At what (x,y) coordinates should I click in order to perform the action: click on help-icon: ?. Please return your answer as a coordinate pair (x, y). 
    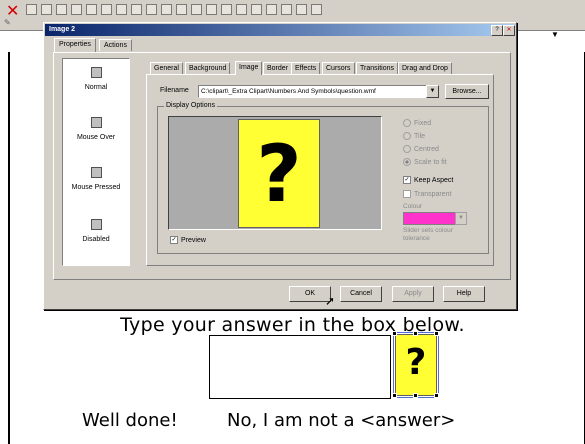
    Looking at the image, I should click on (497, 30).